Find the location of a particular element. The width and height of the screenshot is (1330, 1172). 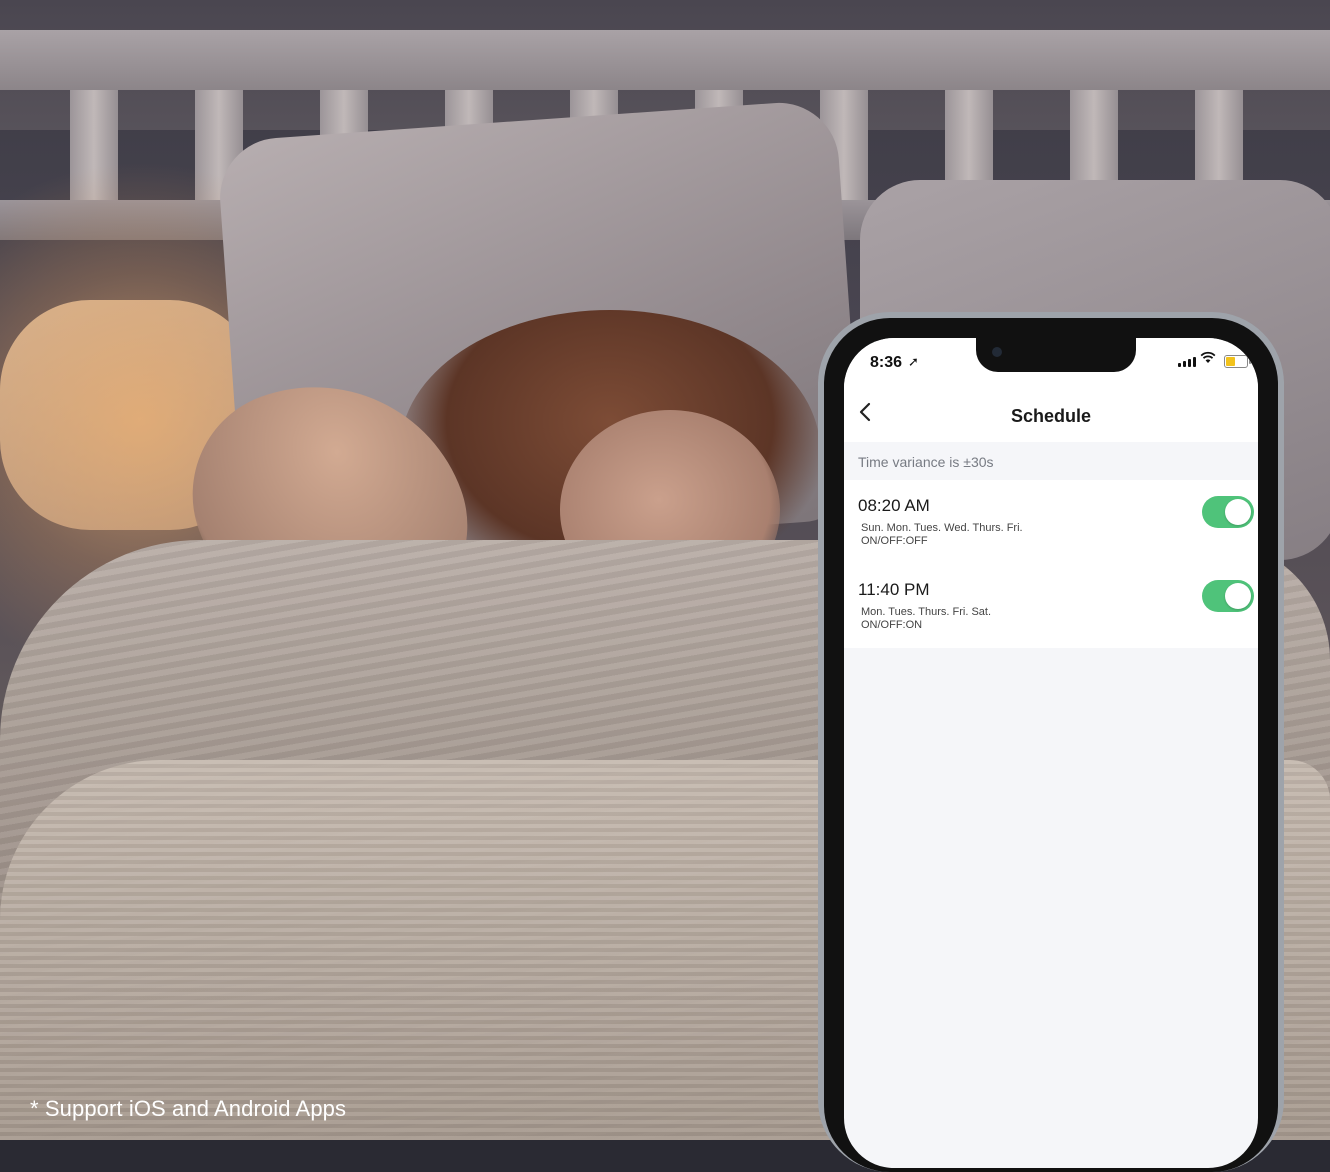

notch is located at coordinates (1056, 355).